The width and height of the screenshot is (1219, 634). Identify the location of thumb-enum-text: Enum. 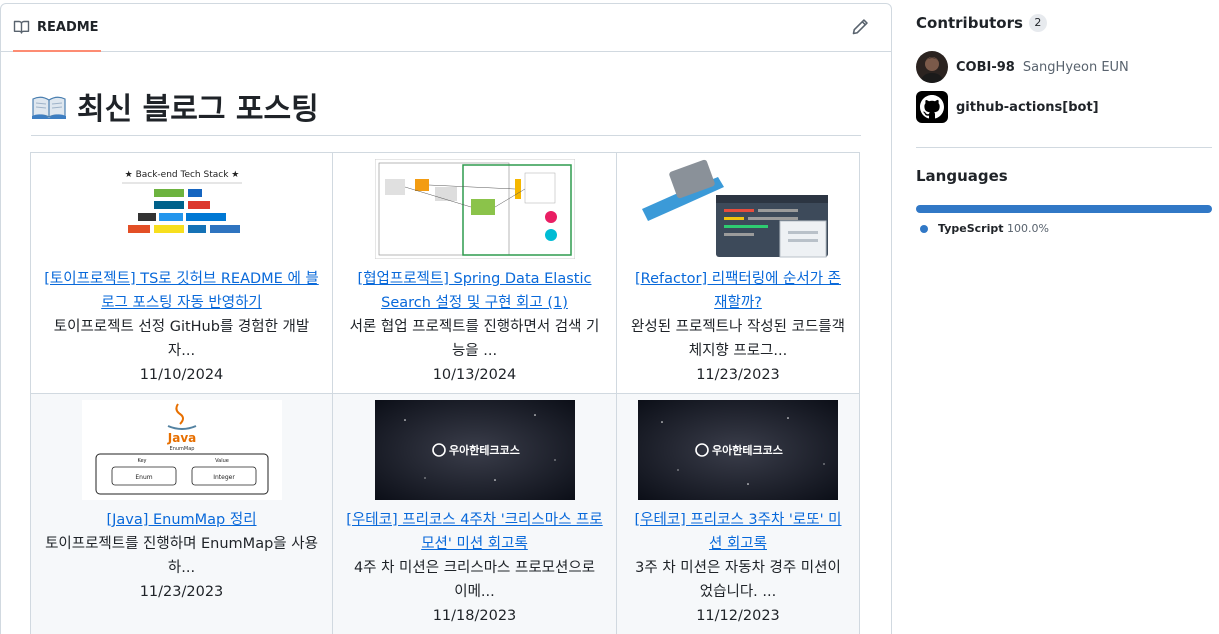
(143, 477).